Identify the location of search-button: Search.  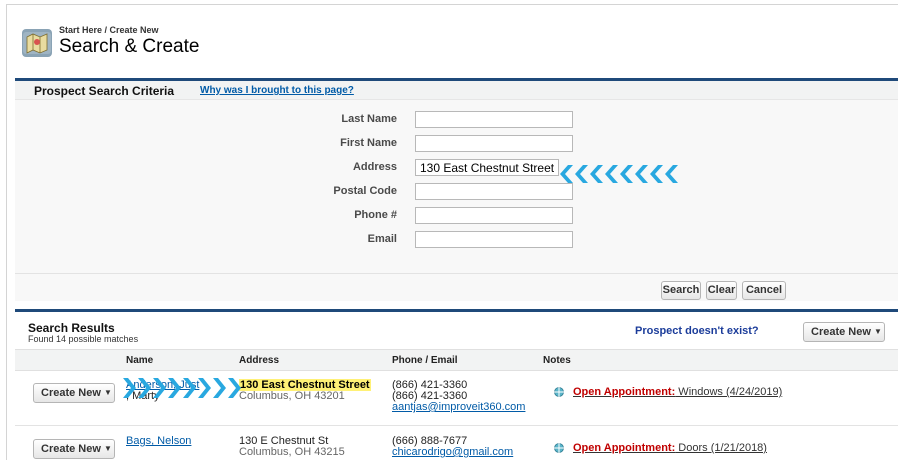
(681, 290).